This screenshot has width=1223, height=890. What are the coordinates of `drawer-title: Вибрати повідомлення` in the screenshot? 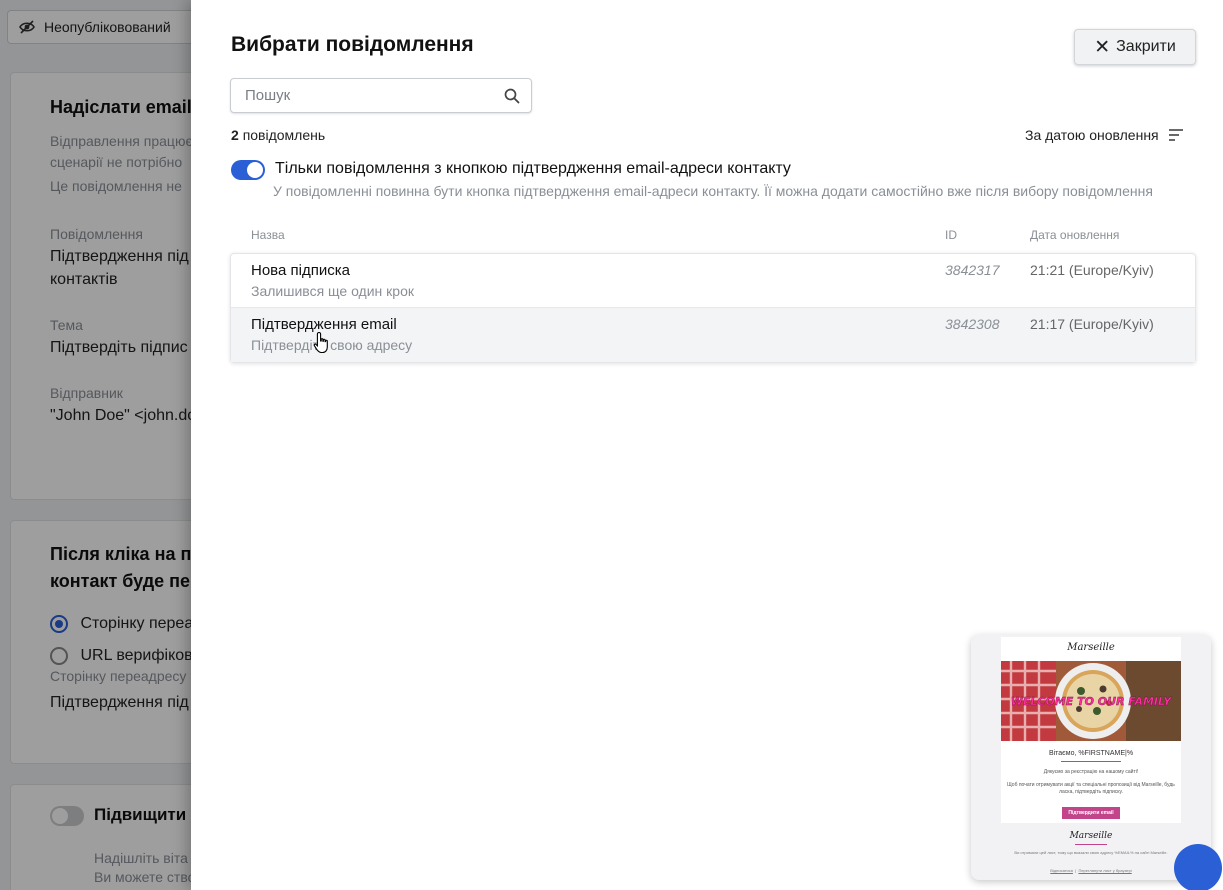 It's located at (352, 44).